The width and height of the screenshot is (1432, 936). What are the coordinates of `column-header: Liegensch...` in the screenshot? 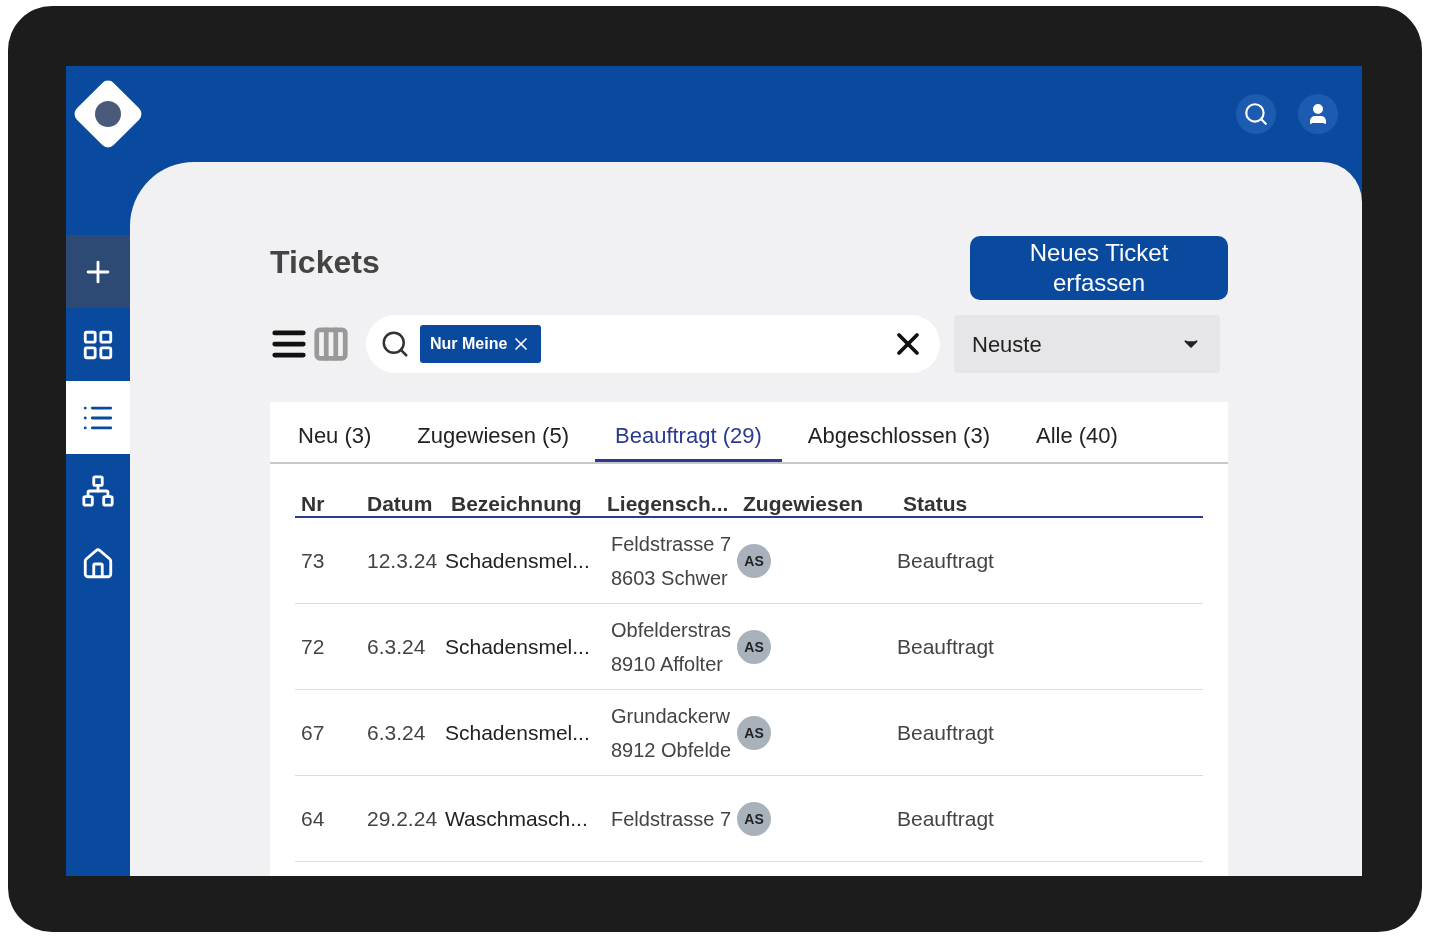 It's located at (668, 504).